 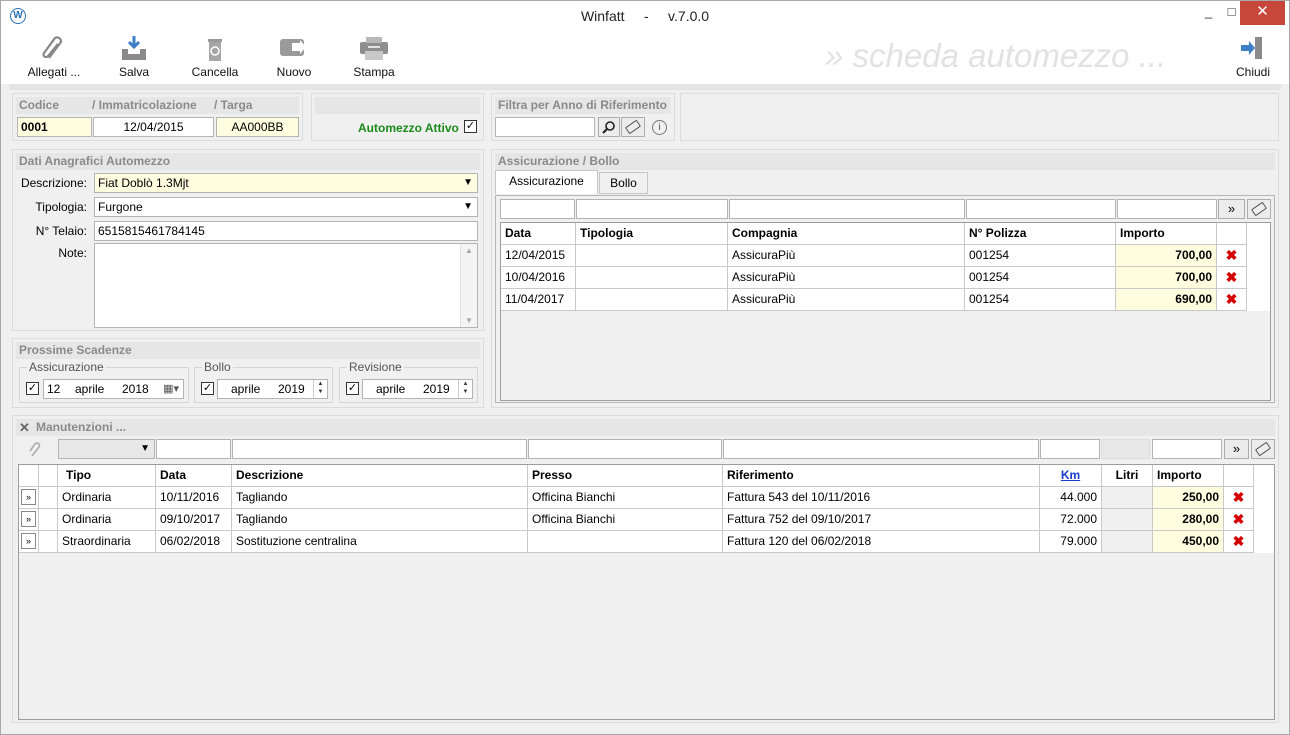 What do you see at coordinates (320, 389) in the screenshot?
I see `bollo-spinner: ▲ ▼` at bounding box center [320, 389].